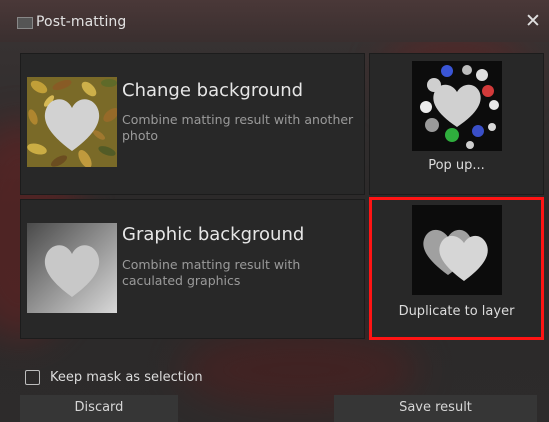 The image size is (549, 422). Describe the element at coordinates (25, 23) in the screenshot. I see `window-icon` at that location.